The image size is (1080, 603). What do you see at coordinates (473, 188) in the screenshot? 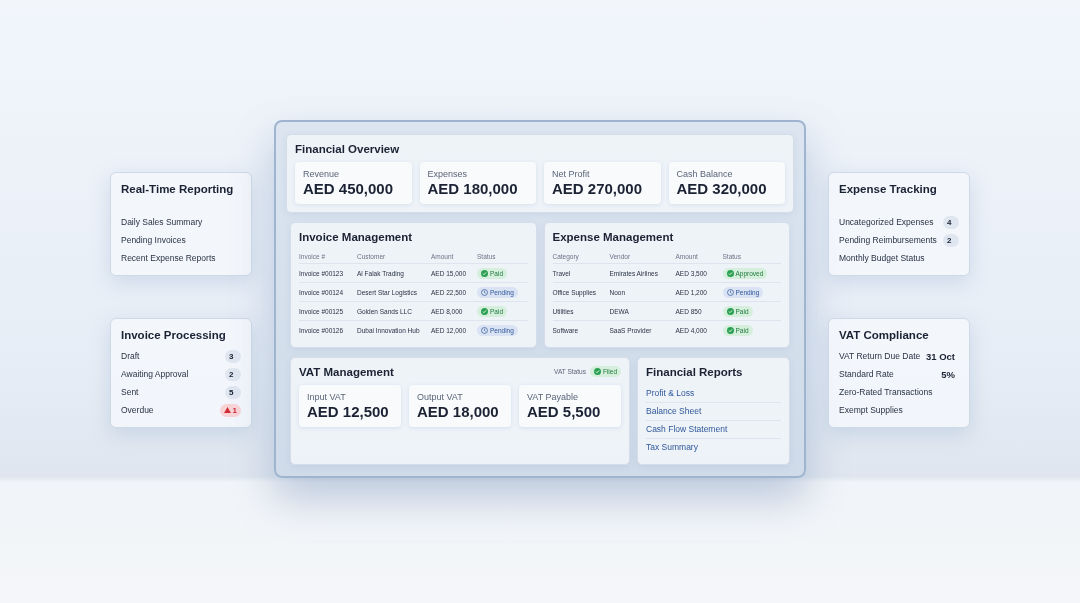
I see `metric-value: AED 180,000` at bounding box center [473, 188].